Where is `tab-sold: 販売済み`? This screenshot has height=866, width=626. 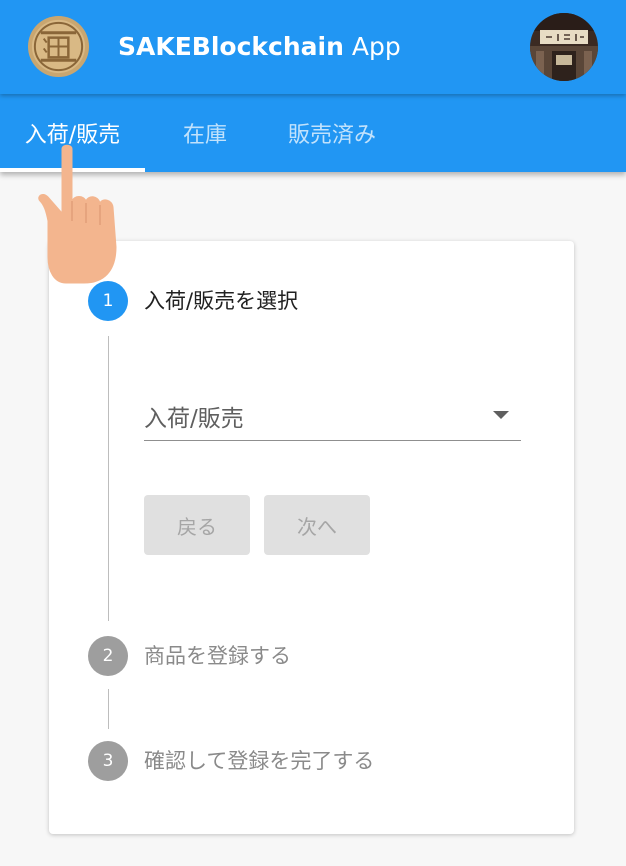 tab-sold: 販売済み is located at coordinates (332, 133).